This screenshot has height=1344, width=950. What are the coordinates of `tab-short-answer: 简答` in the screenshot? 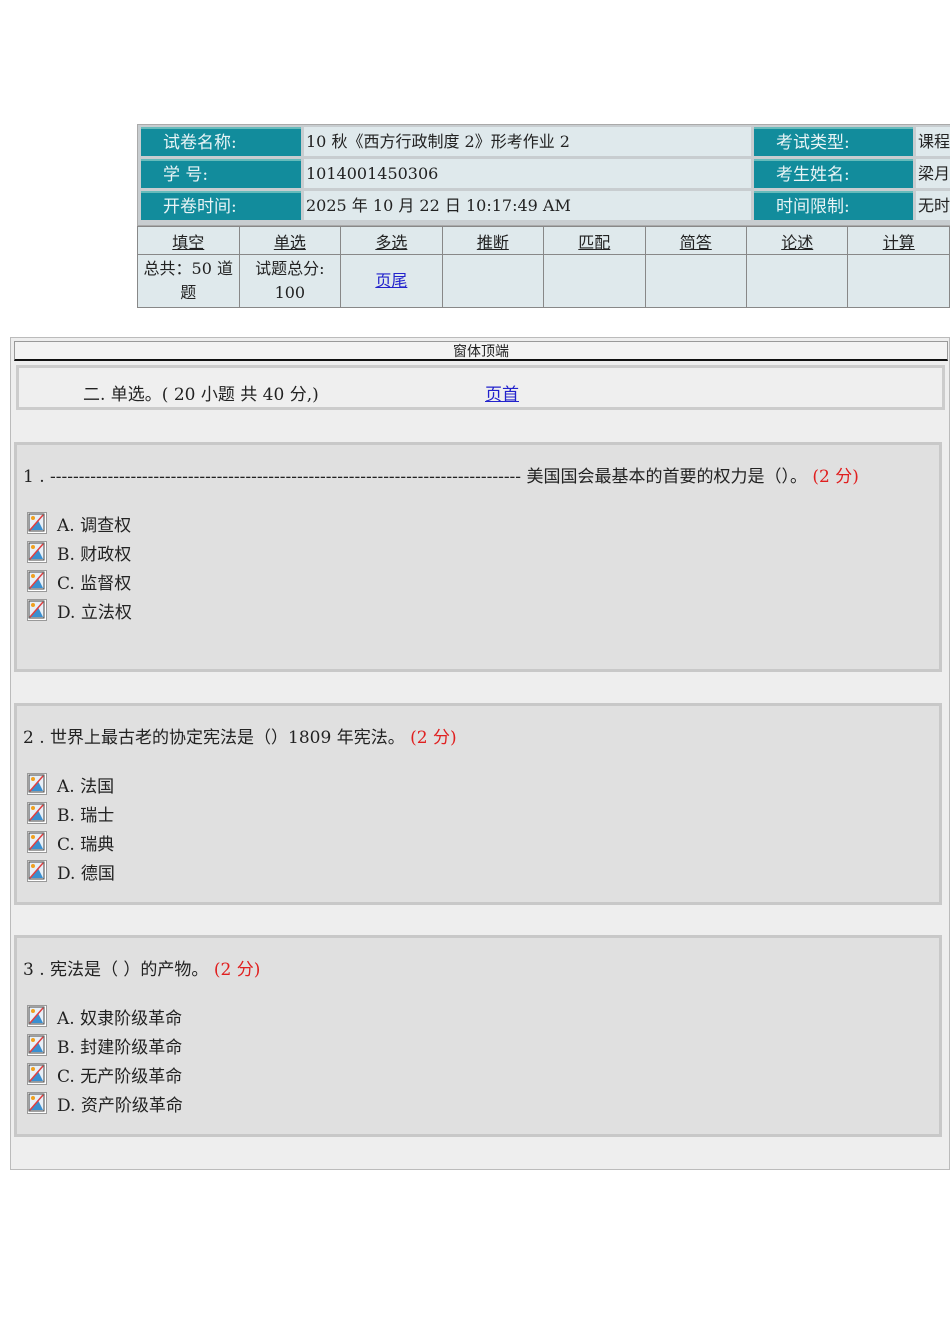 It's located at (696, 242).